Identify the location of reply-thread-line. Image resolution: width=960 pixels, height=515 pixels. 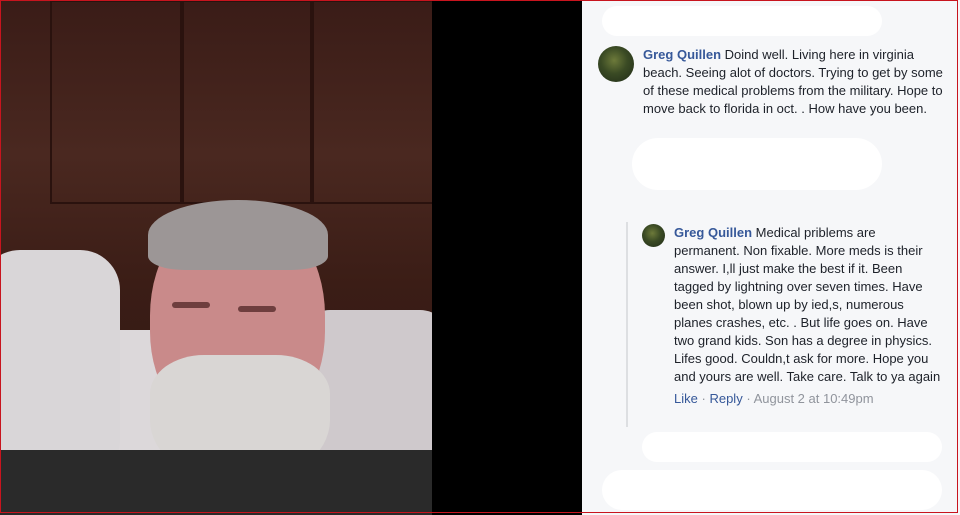
(627, 324).